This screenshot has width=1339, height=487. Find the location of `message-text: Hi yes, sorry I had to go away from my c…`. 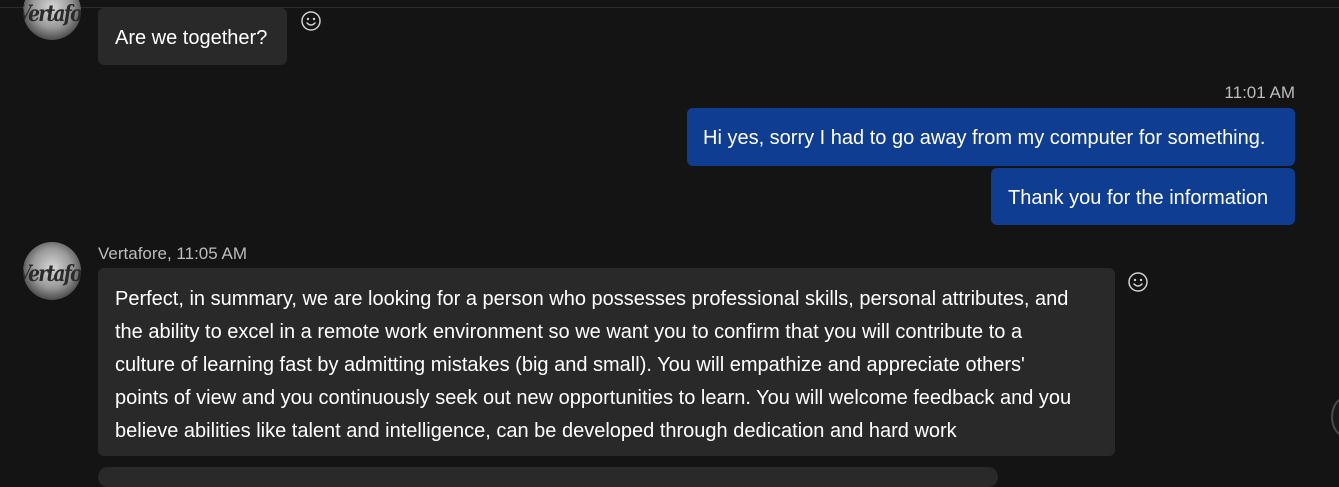

message-text: Hi yes, sorry I had to go away from my c… is located at coordinates (984, 138).